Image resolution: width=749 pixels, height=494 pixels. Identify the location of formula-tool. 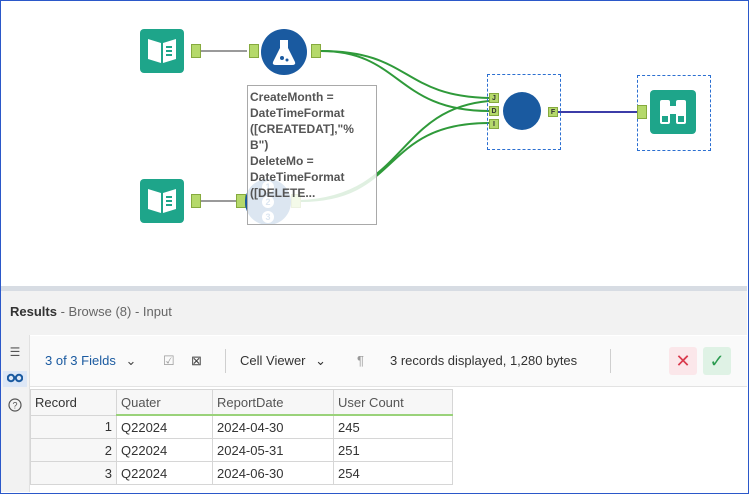
(284, 52).